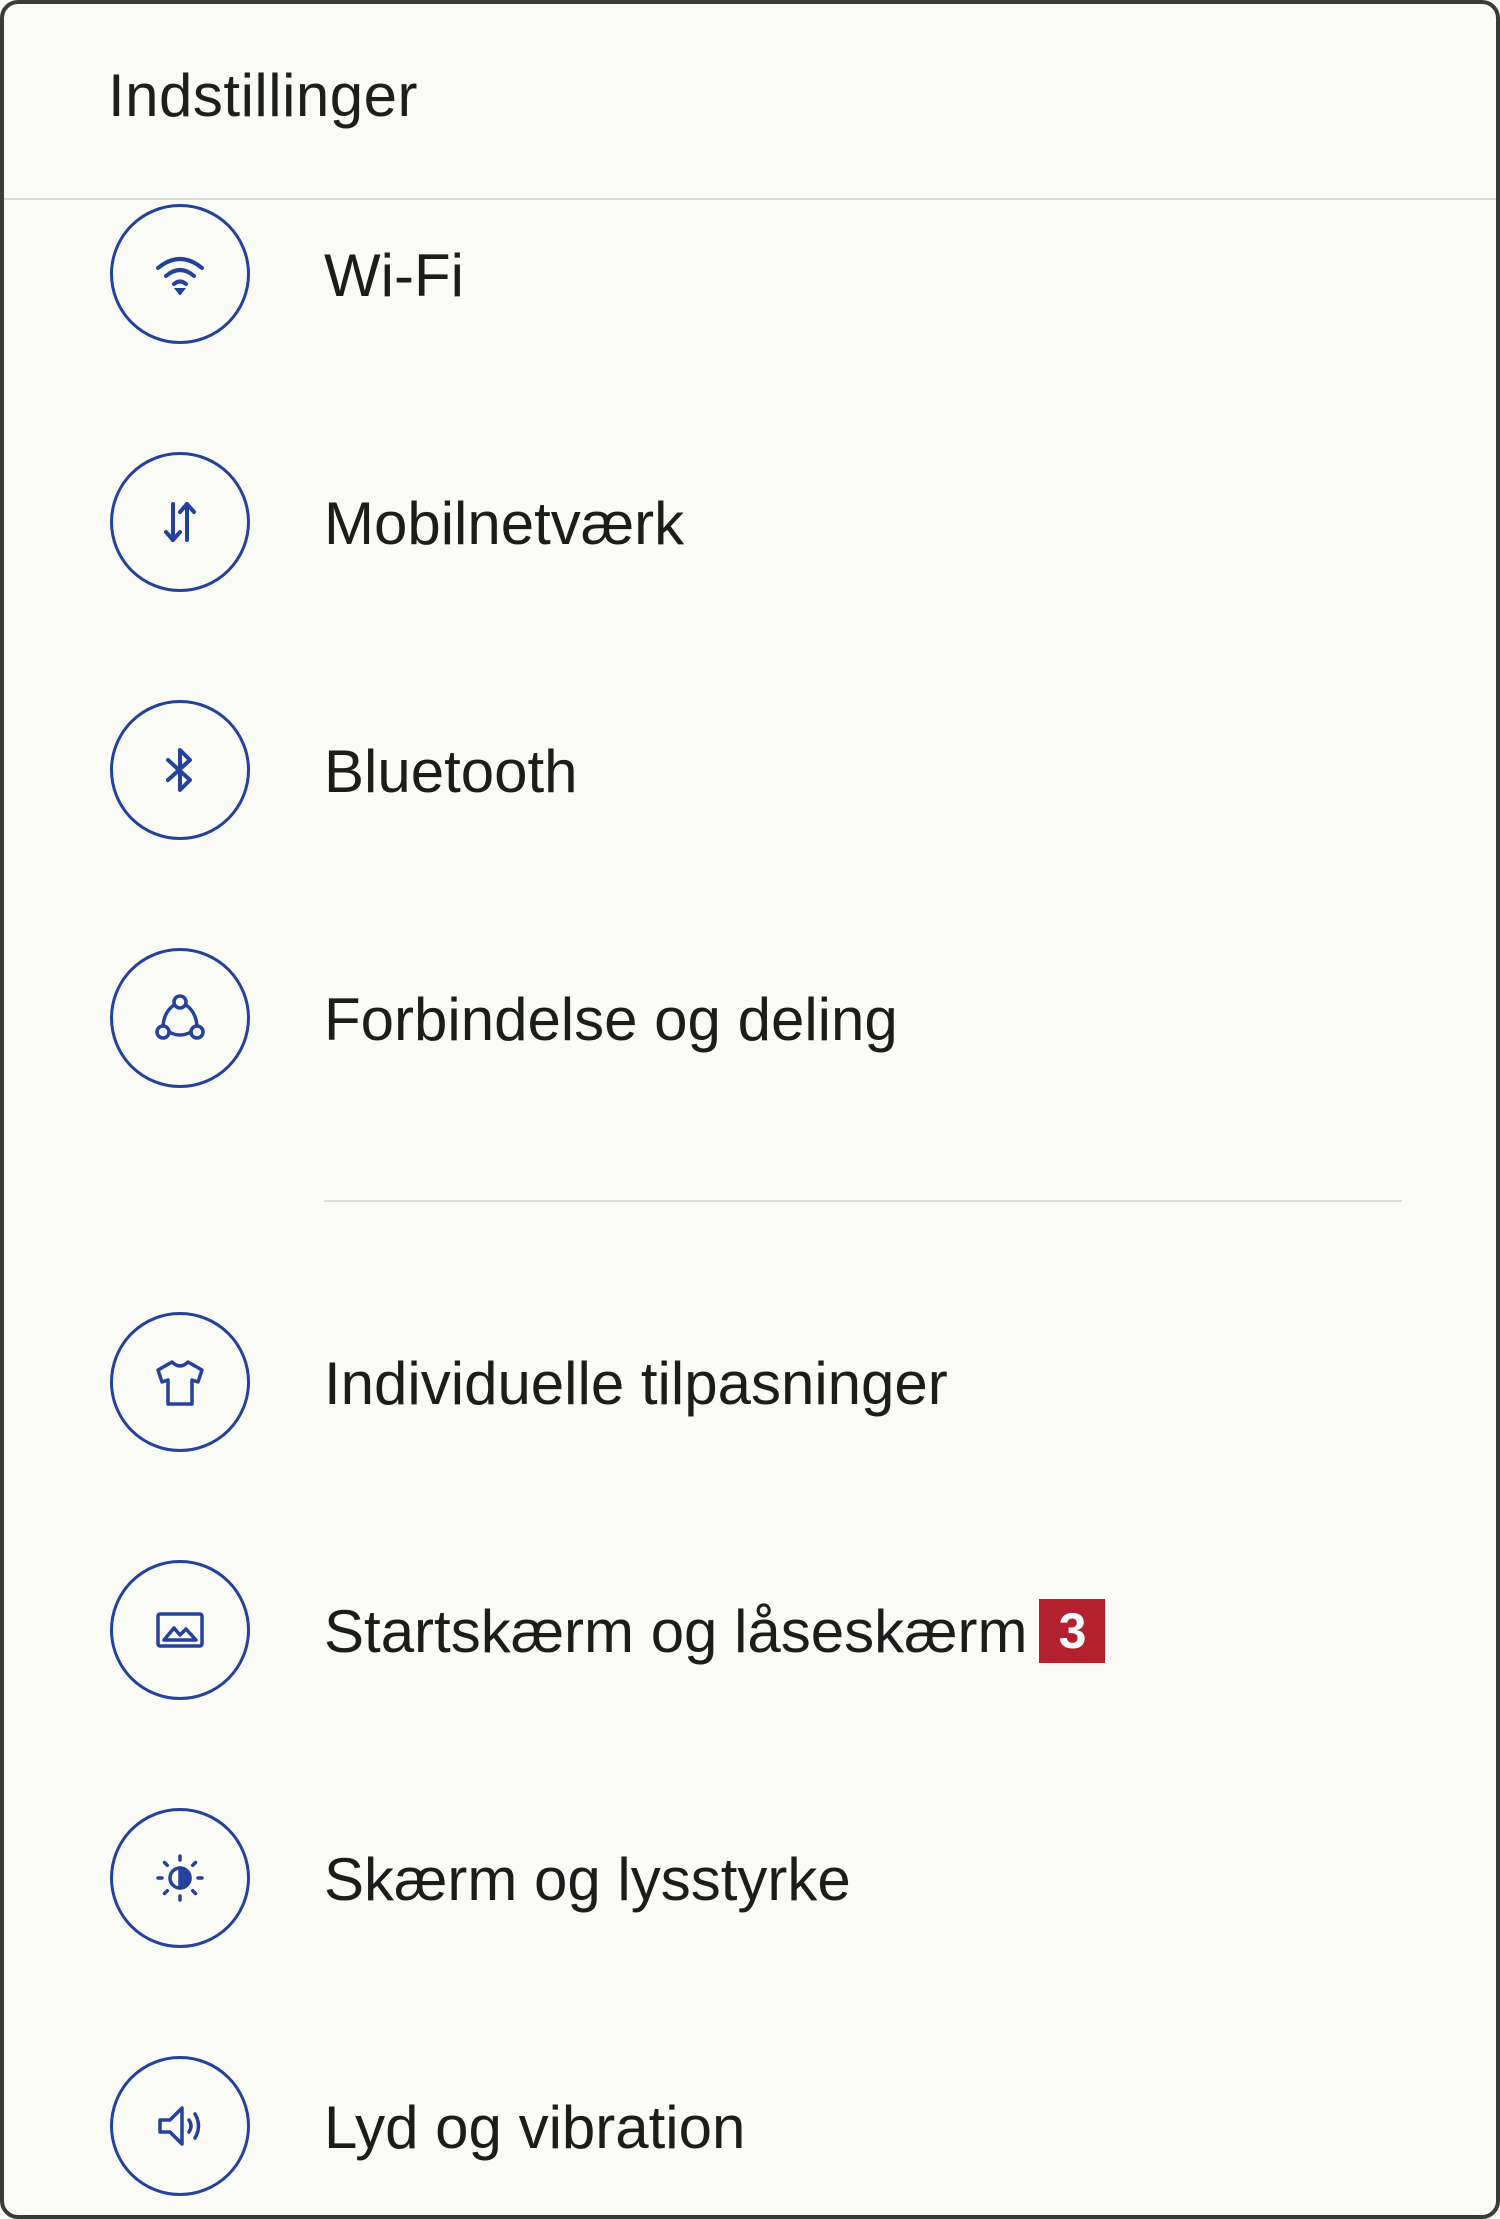 Image resolution: width=1500 pixels, height=2219 pixels. I want to click on settings-item-label: Startskærm og låseskærm, so click(676, 1631).